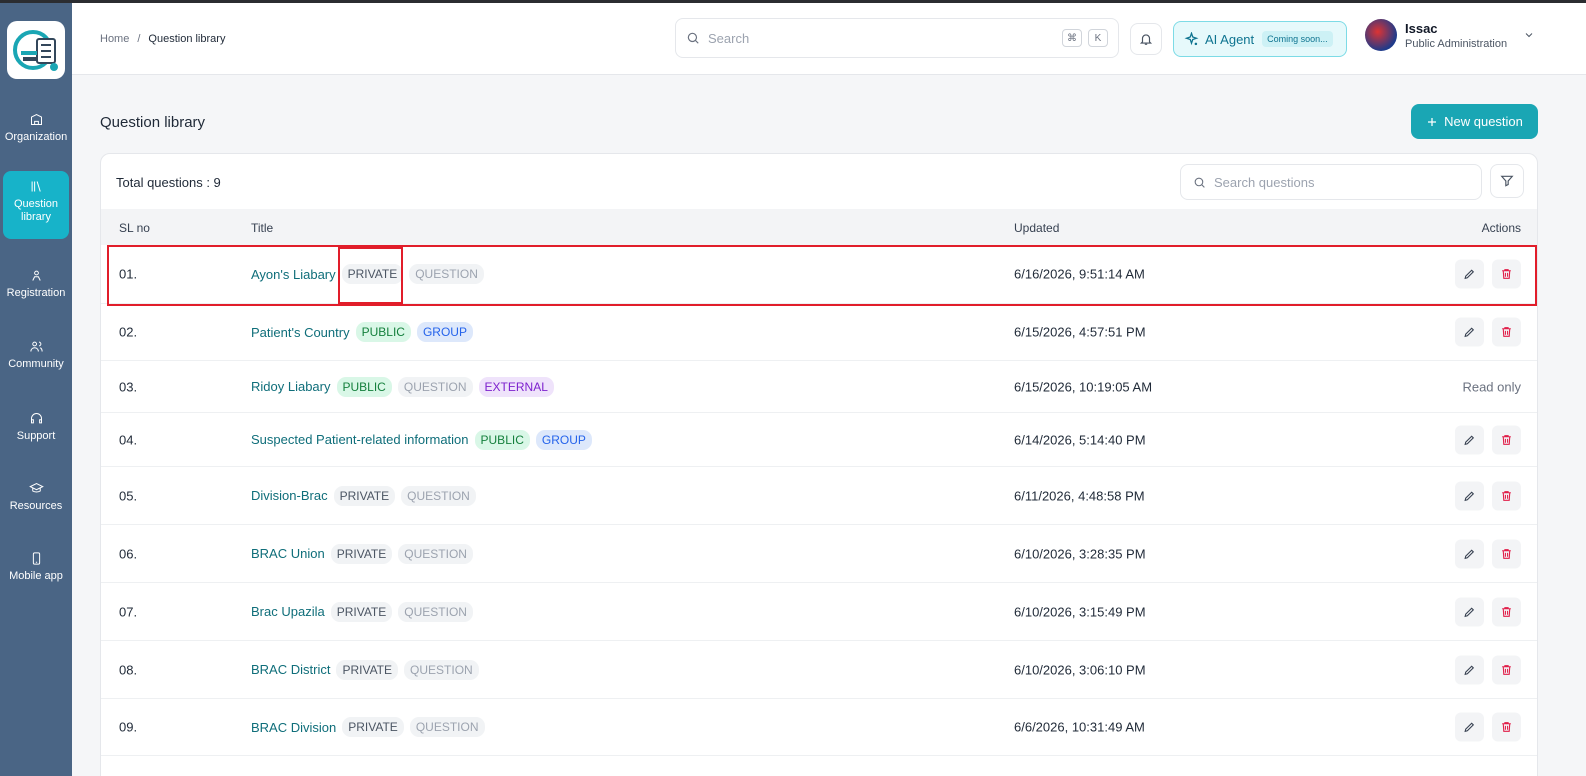 Image resolution: width=1586 pixels, height=776 pixels. Describe the element at coordinates (288, 553) in the screenshot. I see `row-title-link: BRAC Union` at that location.